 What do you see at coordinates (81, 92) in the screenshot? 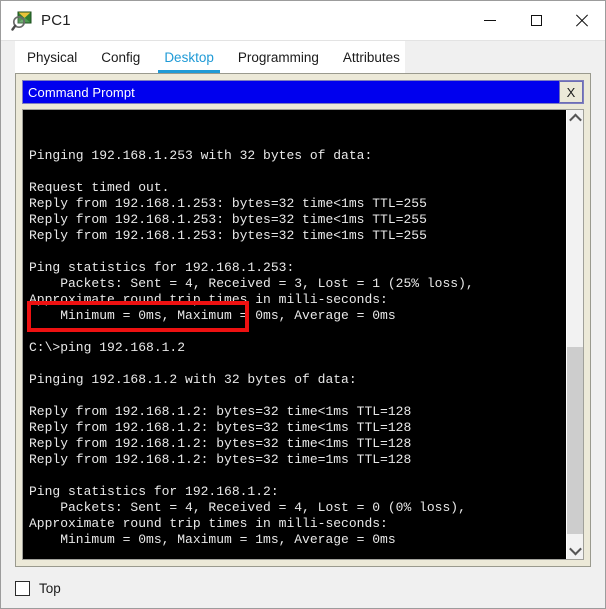
I see `command-prompt-title: Command Prompt` at bounding box center [81, 92].